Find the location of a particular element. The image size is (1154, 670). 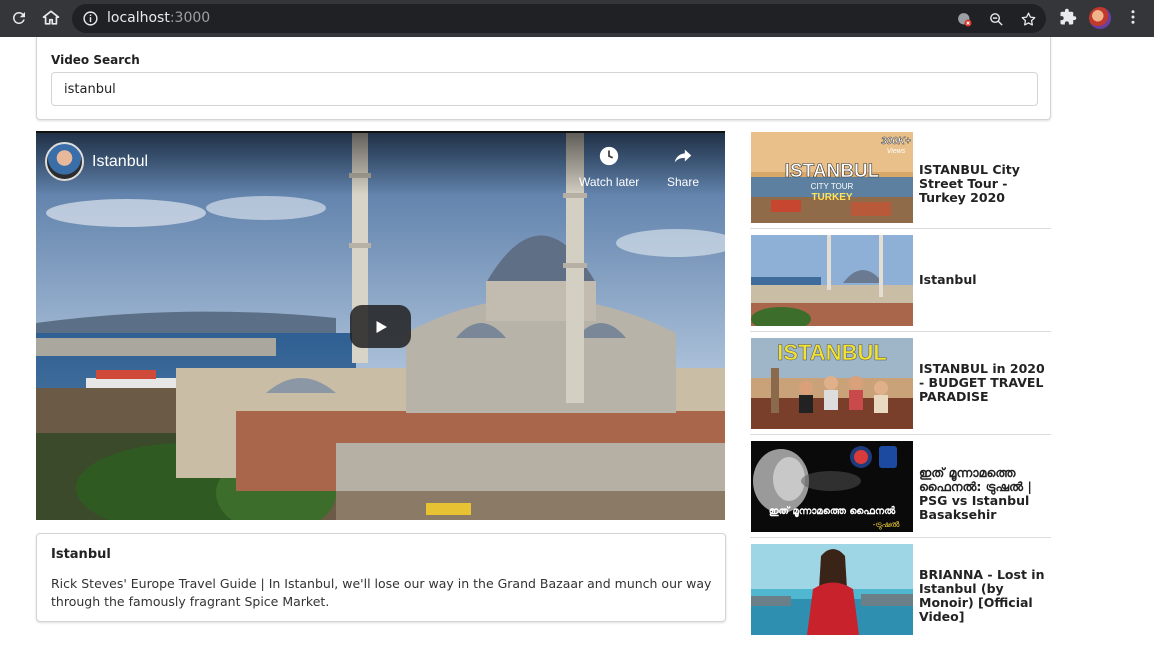

thumb-badge-text: 300K+ is located at coordinates (896, 141).